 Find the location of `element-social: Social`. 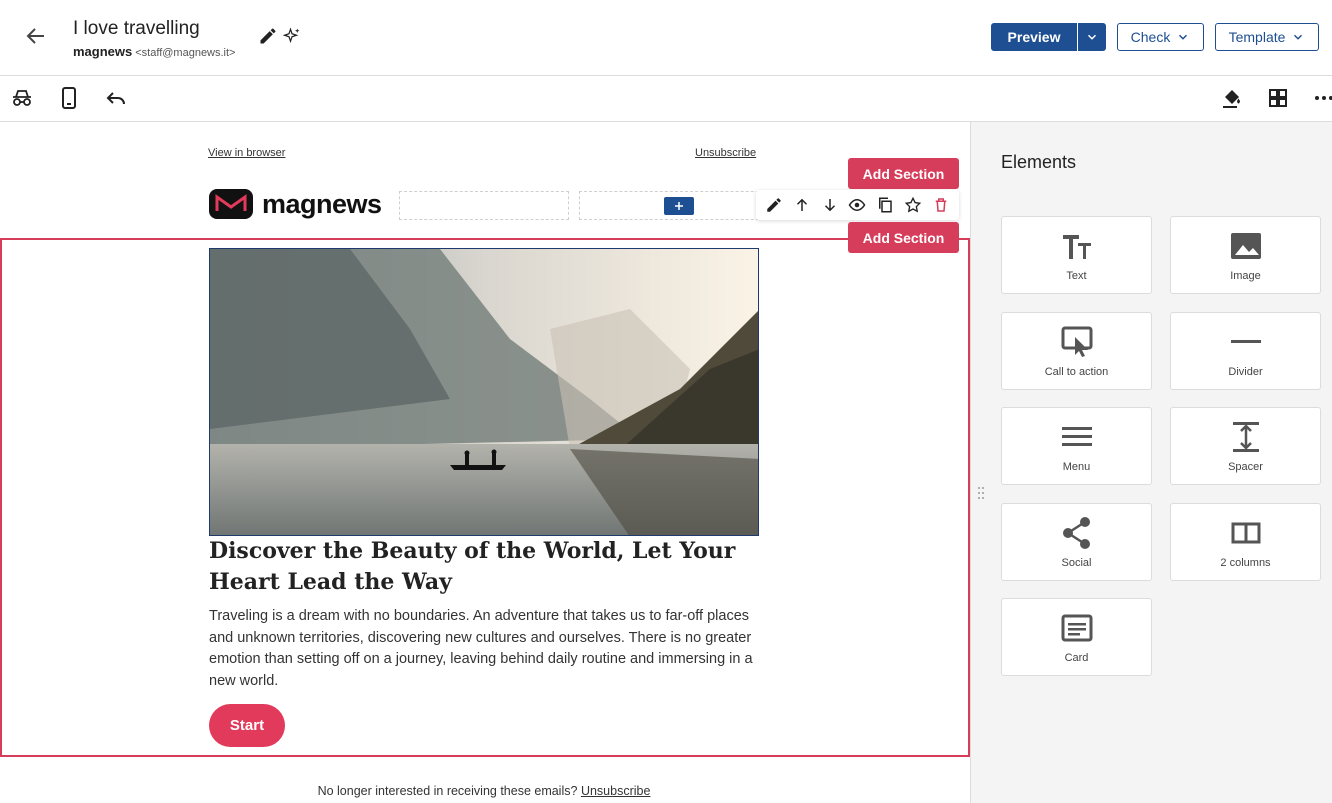

element-social: Social is located at coordinates (1076, 542).